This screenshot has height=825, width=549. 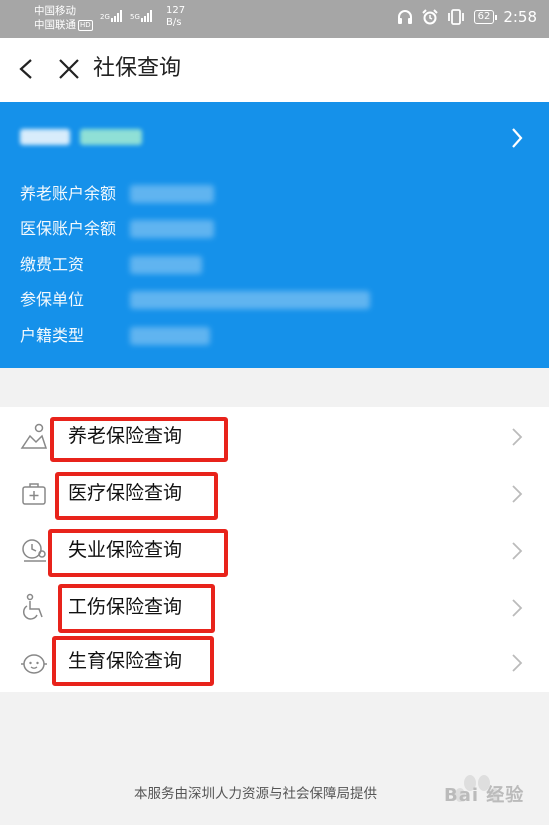 What do you see at coordinates (34, 436) in the screenshot?
I see `elderly-person-icon` at bounding box center [34, 436].